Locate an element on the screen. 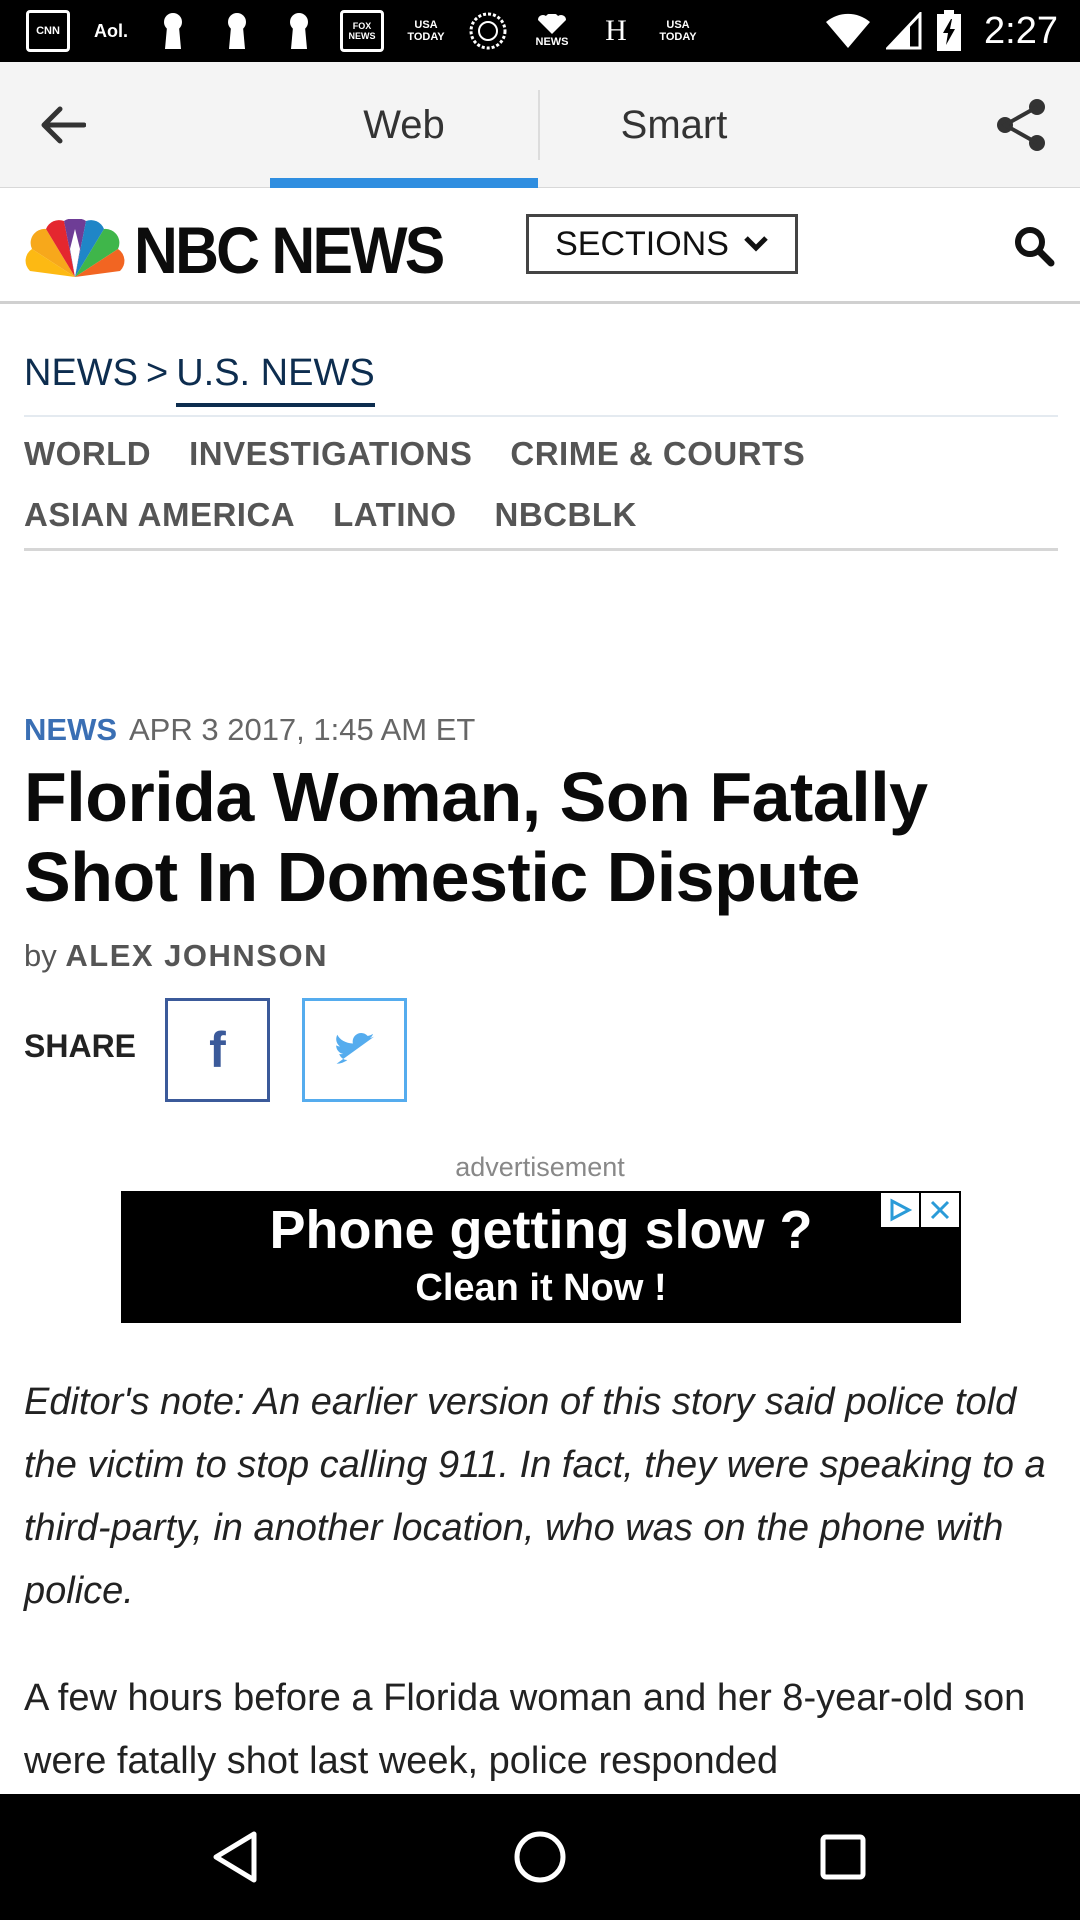 This screenshot has height=1920, width=1080. peacock-icon is located at coordinates (75, 248).